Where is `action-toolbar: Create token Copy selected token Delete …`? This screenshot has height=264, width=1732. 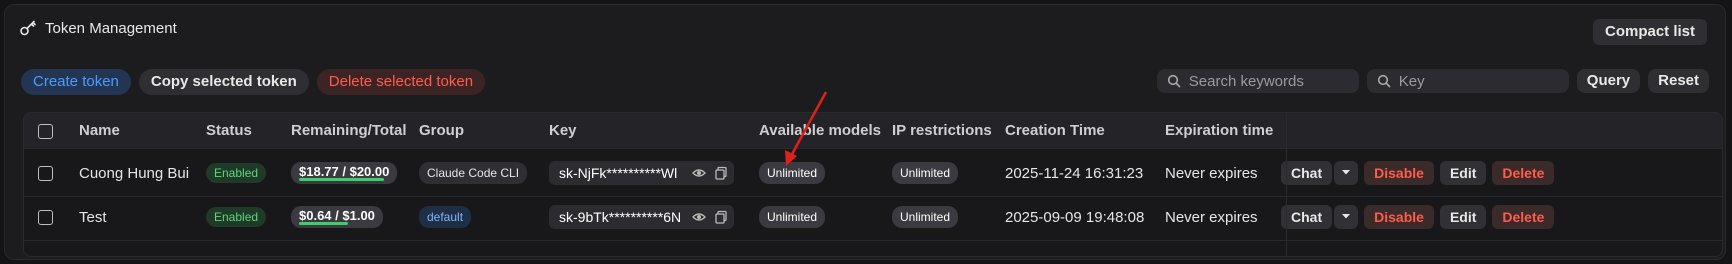 action-toolbar: Create token Copy selected token Delete … is located at coordinates (253, 82).